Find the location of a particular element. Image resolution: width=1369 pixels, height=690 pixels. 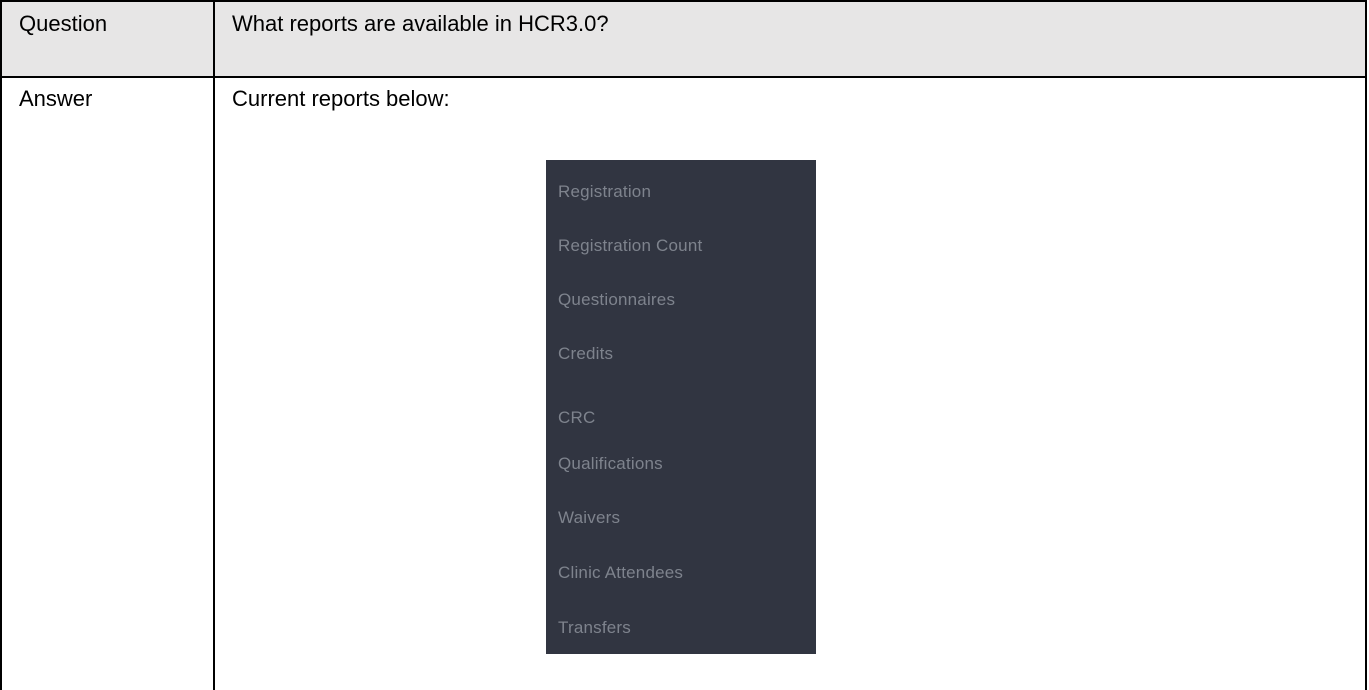

question-label: Question is located at coordinates (63, 23).